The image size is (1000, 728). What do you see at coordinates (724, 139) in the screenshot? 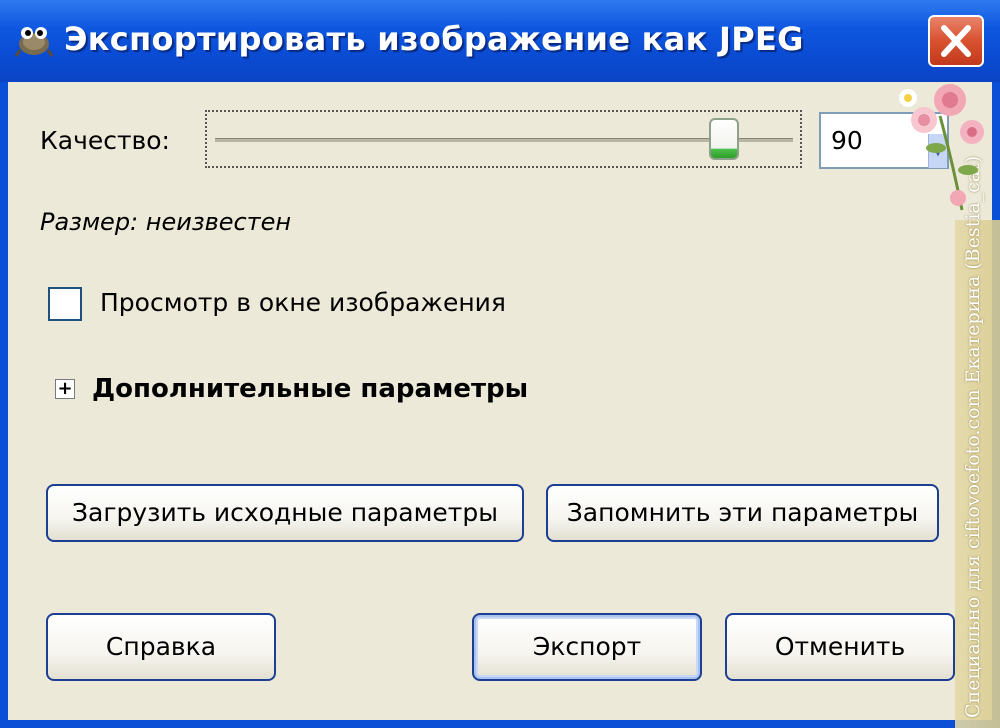
I see `slider-thumb` at bounding box center [724, 139].